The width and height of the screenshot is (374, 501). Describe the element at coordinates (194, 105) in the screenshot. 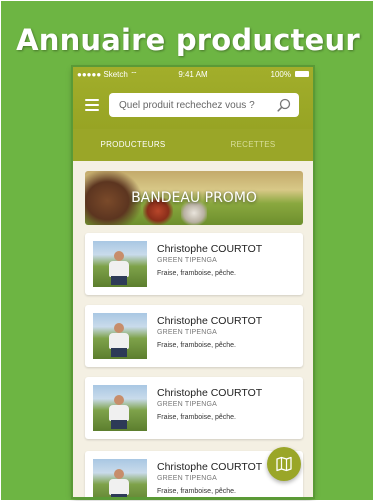

I see `search-input` at that location.